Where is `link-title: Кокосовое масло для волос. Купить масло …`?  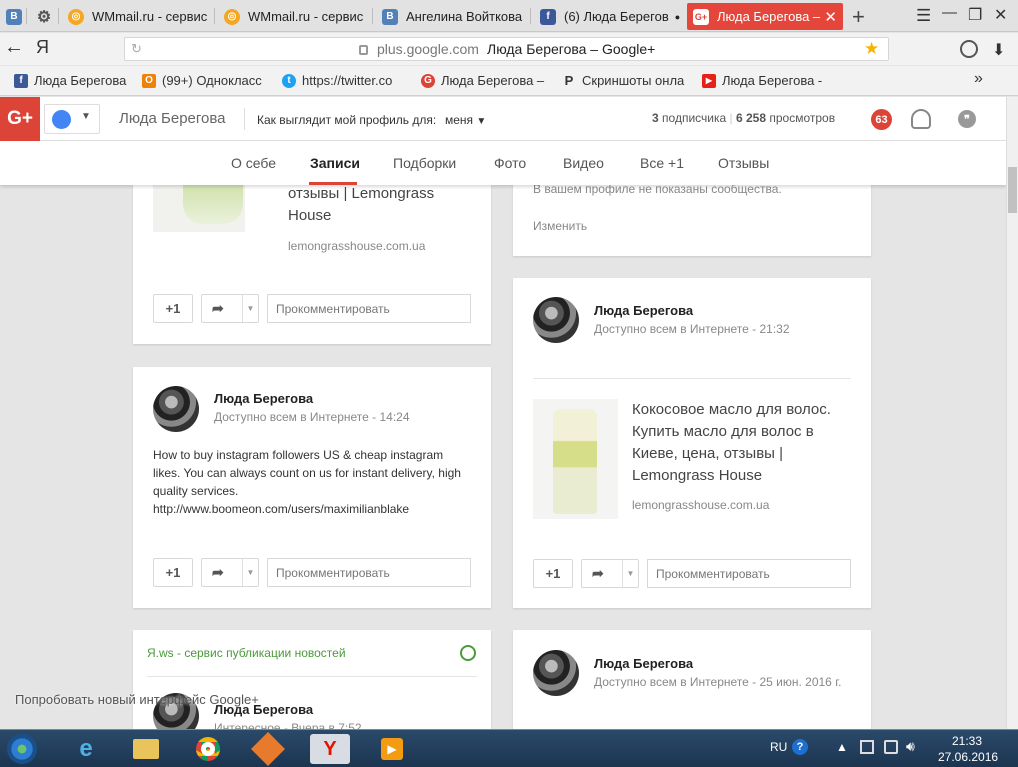 link-title: Кокосовое масло для волос. Купить масло … is located at coordinates (731, 443).